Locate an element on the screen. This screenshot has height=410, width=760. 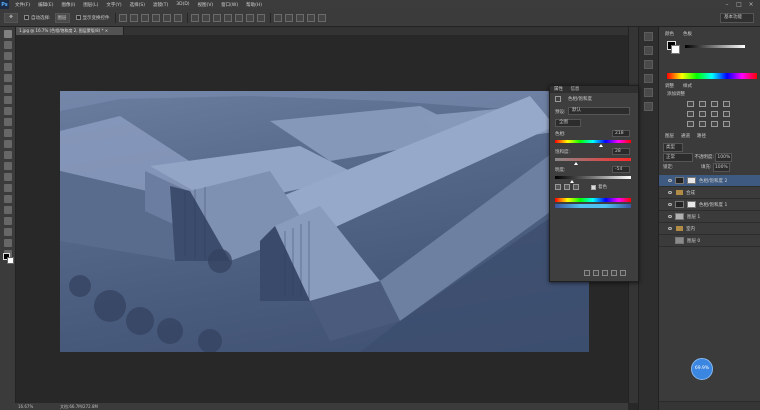
auto-align-icon is located at coordinates (260, 17).